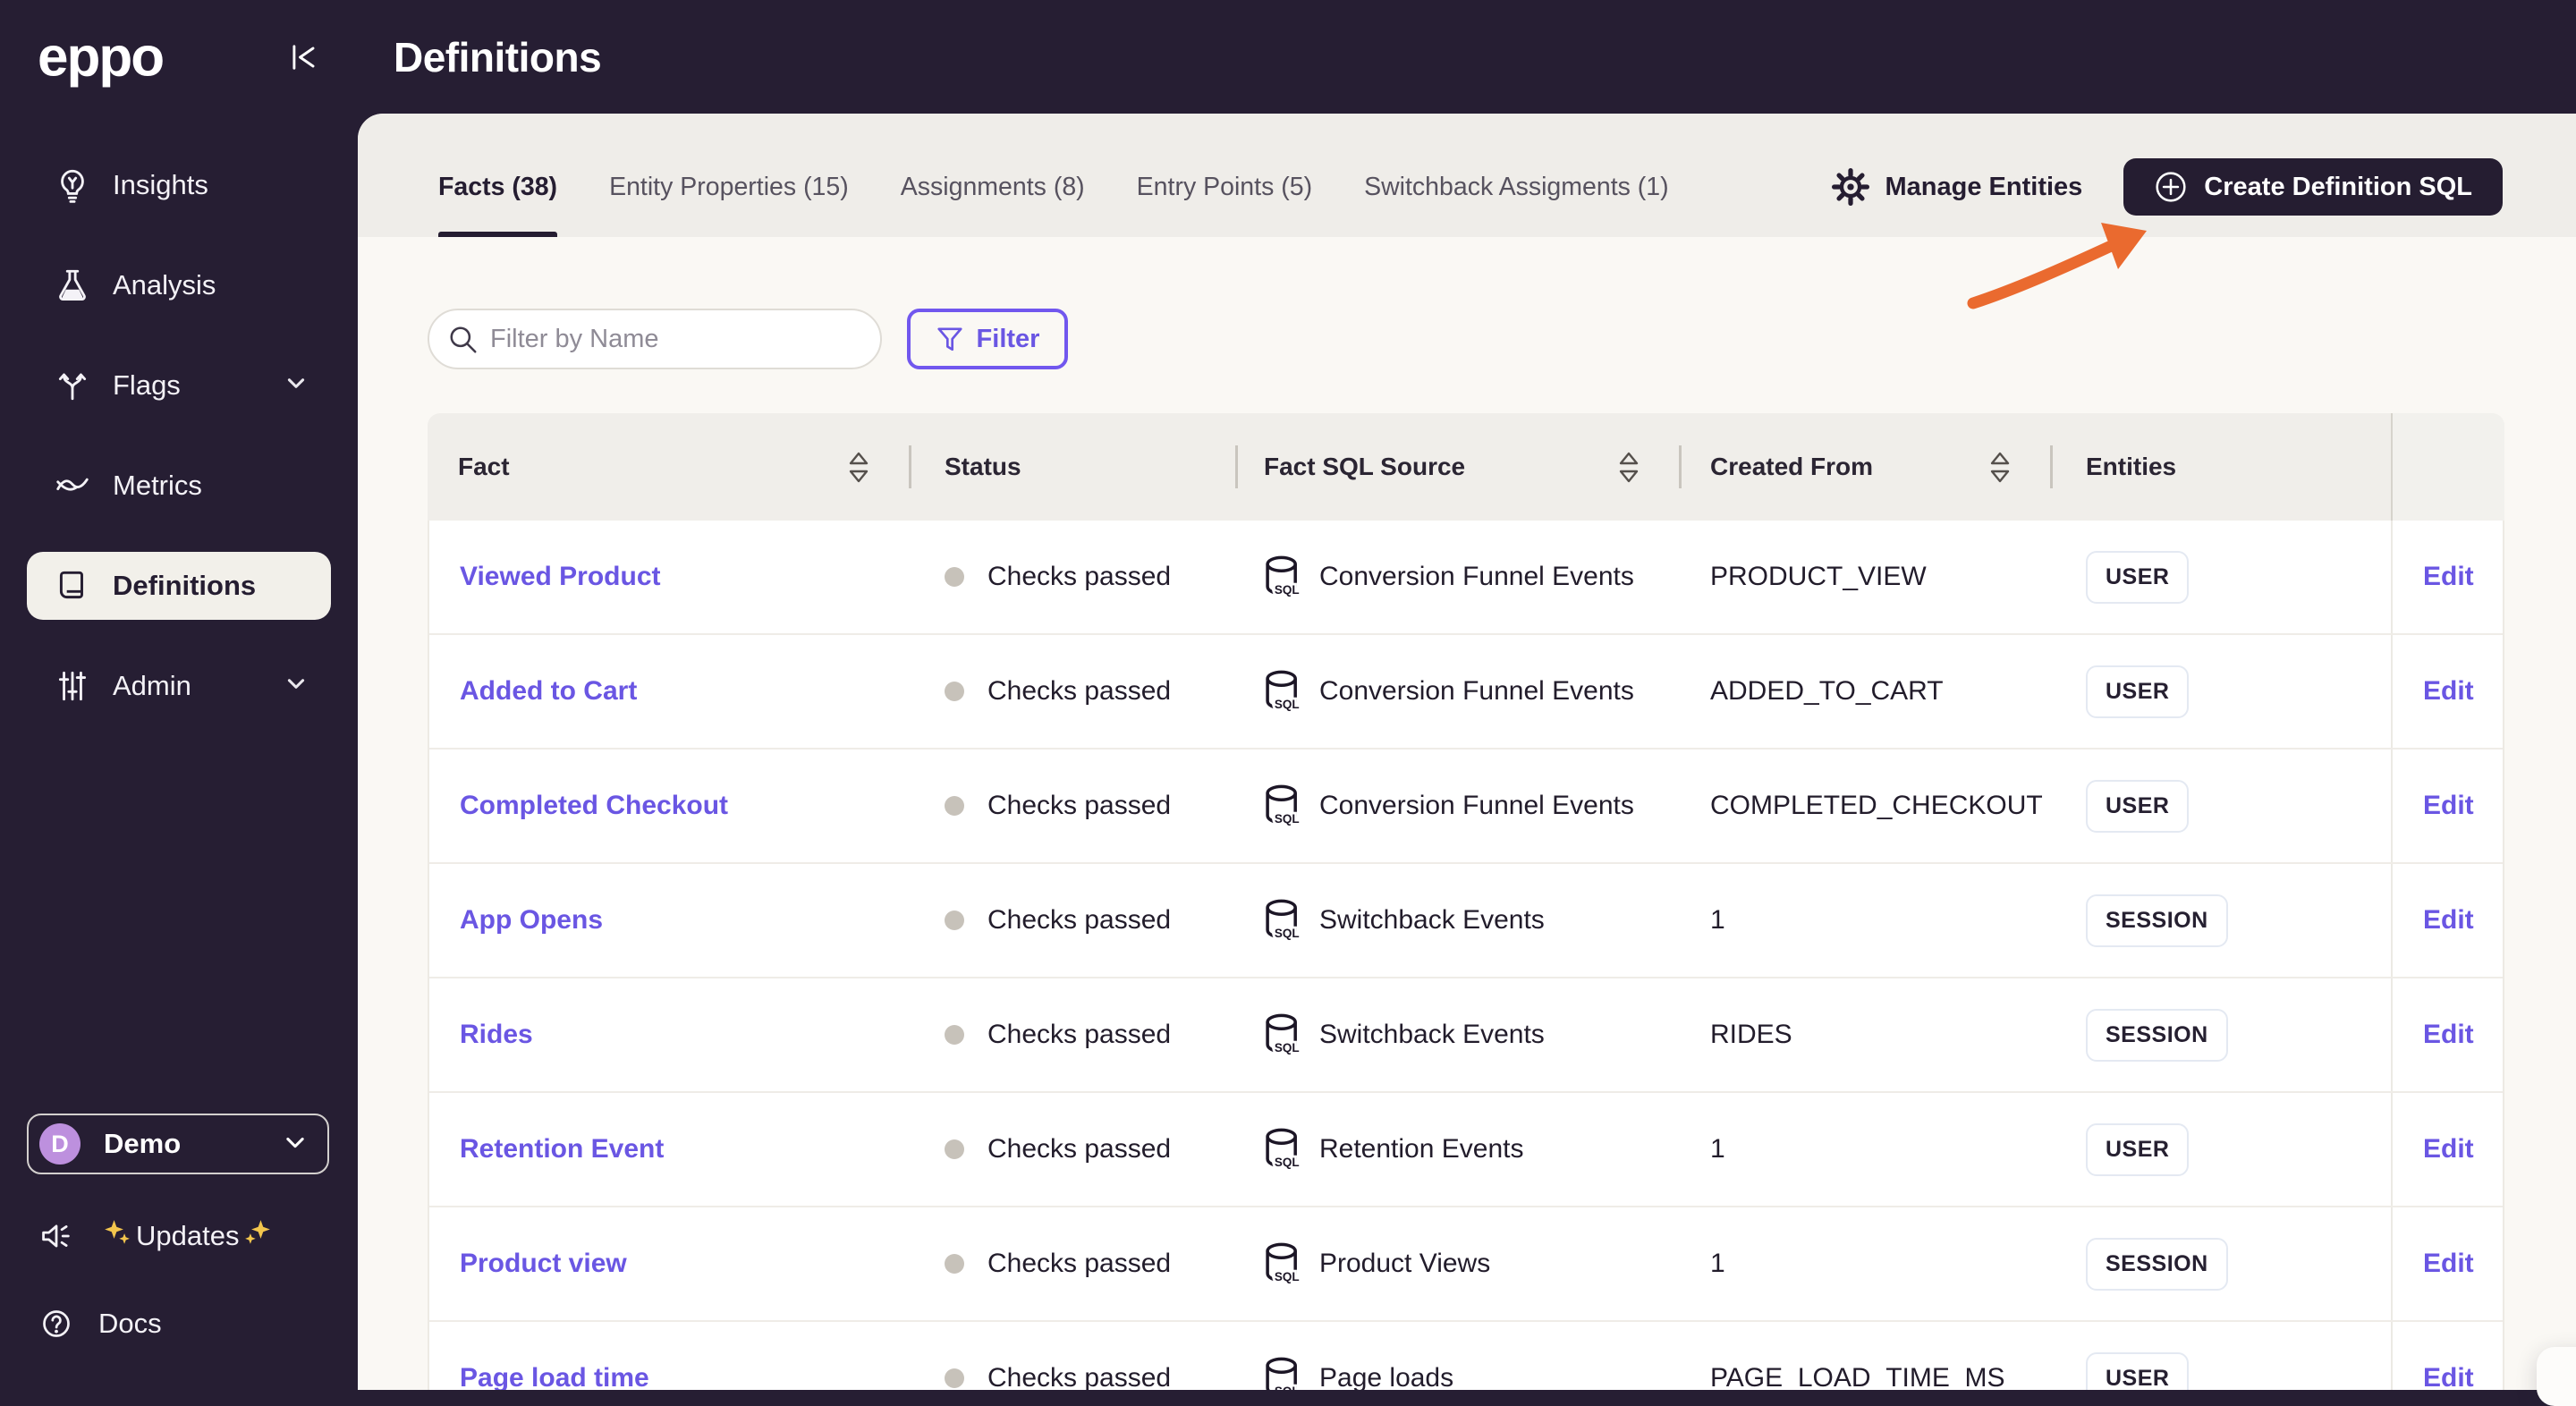  What do you see at coordinates (1457, 467) in the screenshot?
I see `column-header-source: Fact SQL Source` at bounding box center [1457, 467].